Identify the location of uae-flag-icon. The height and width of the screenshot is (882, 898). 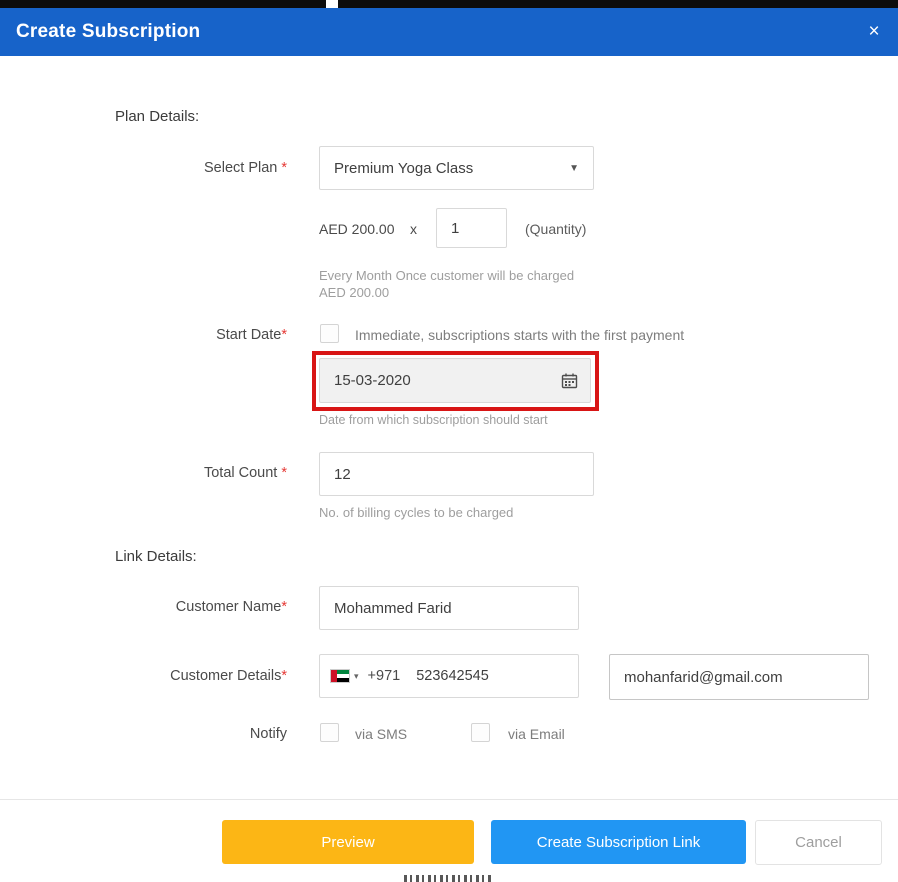
(340, 676).